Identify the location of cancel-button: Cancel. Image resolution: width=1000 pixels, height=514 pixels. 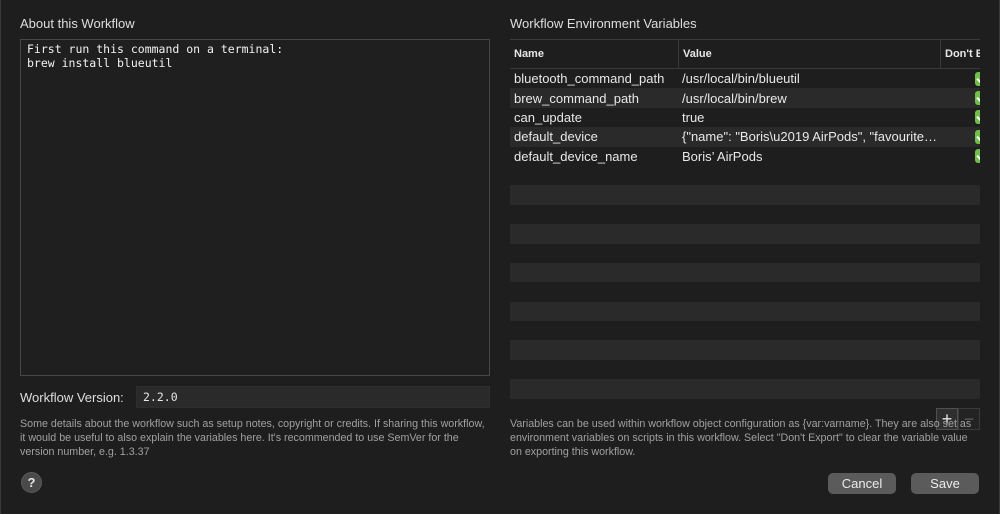
(862, 483).